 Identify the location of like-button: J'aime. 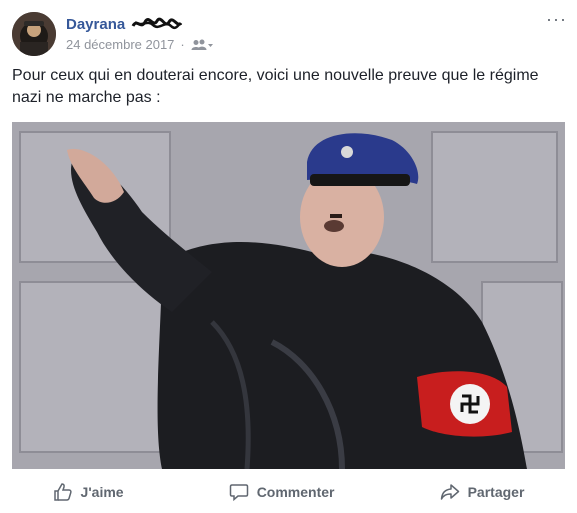
(88, 492).